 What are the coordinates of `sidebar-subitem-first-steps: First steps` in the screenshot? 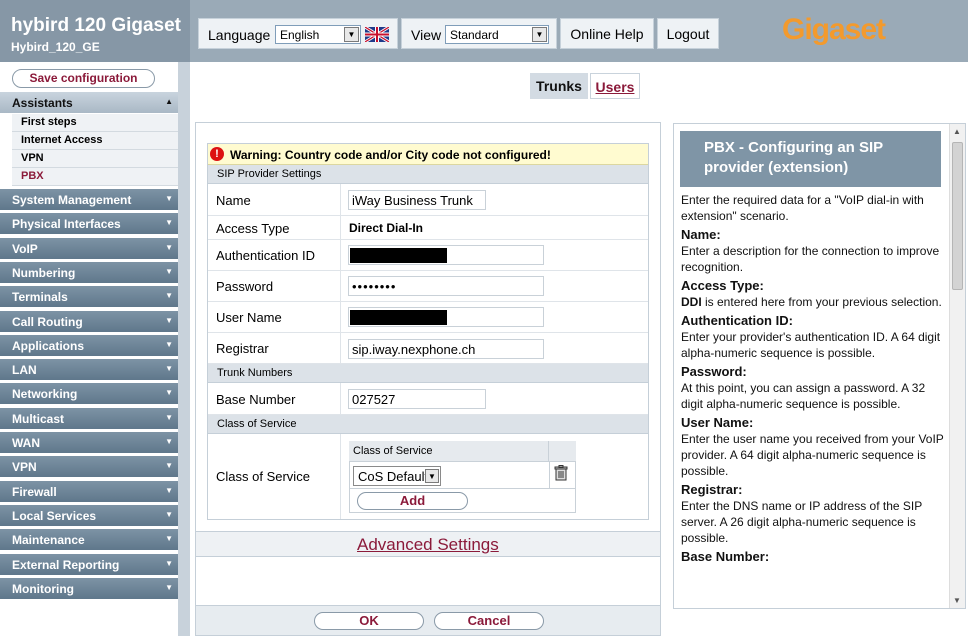 It's located at (95, 123).